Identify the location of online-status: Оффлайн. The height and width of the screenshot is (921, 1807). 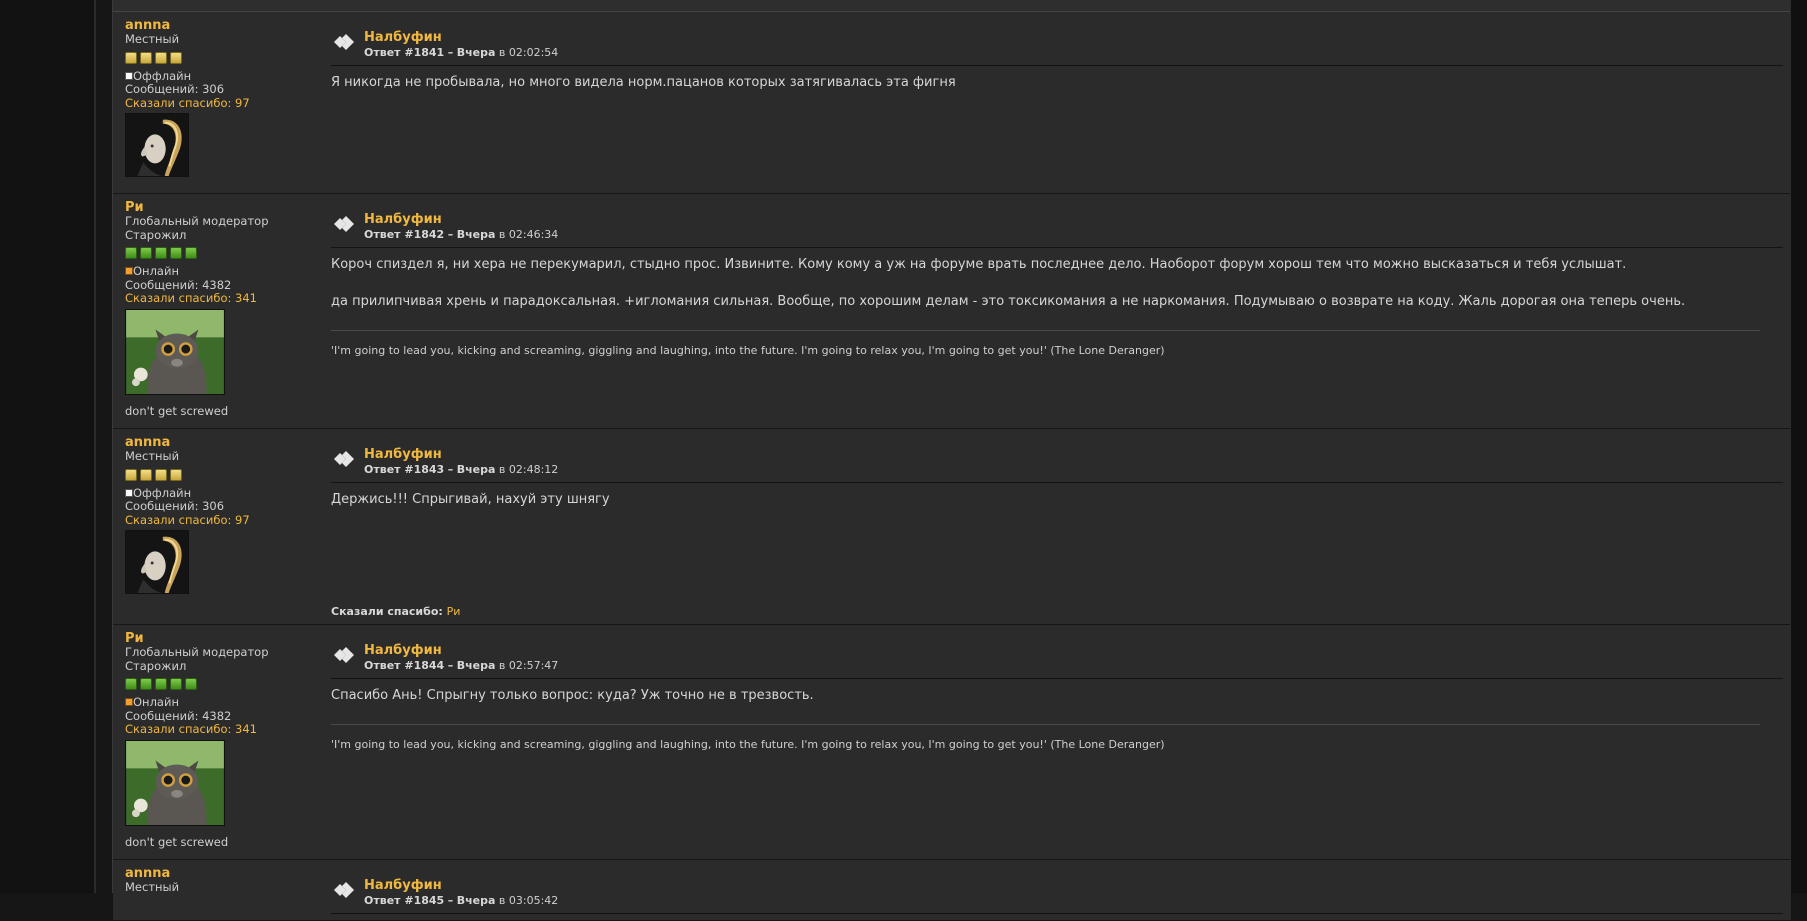
(225, 493).